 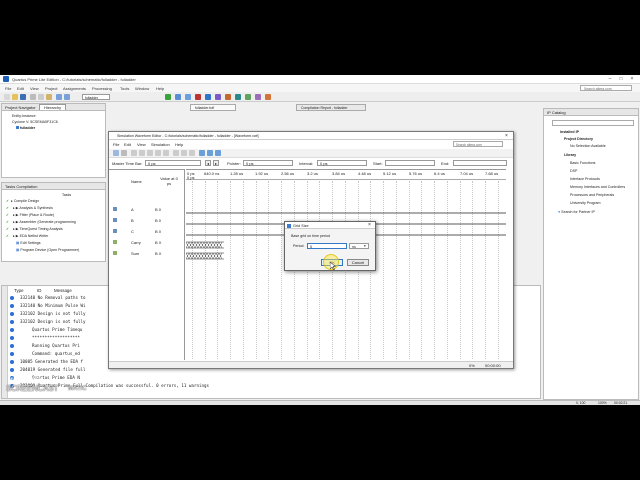 What do you see at coordinates (147, 254) in the screenshot?
I see `signal-row-sum: Sum B X` at bounding box center [147, 254].